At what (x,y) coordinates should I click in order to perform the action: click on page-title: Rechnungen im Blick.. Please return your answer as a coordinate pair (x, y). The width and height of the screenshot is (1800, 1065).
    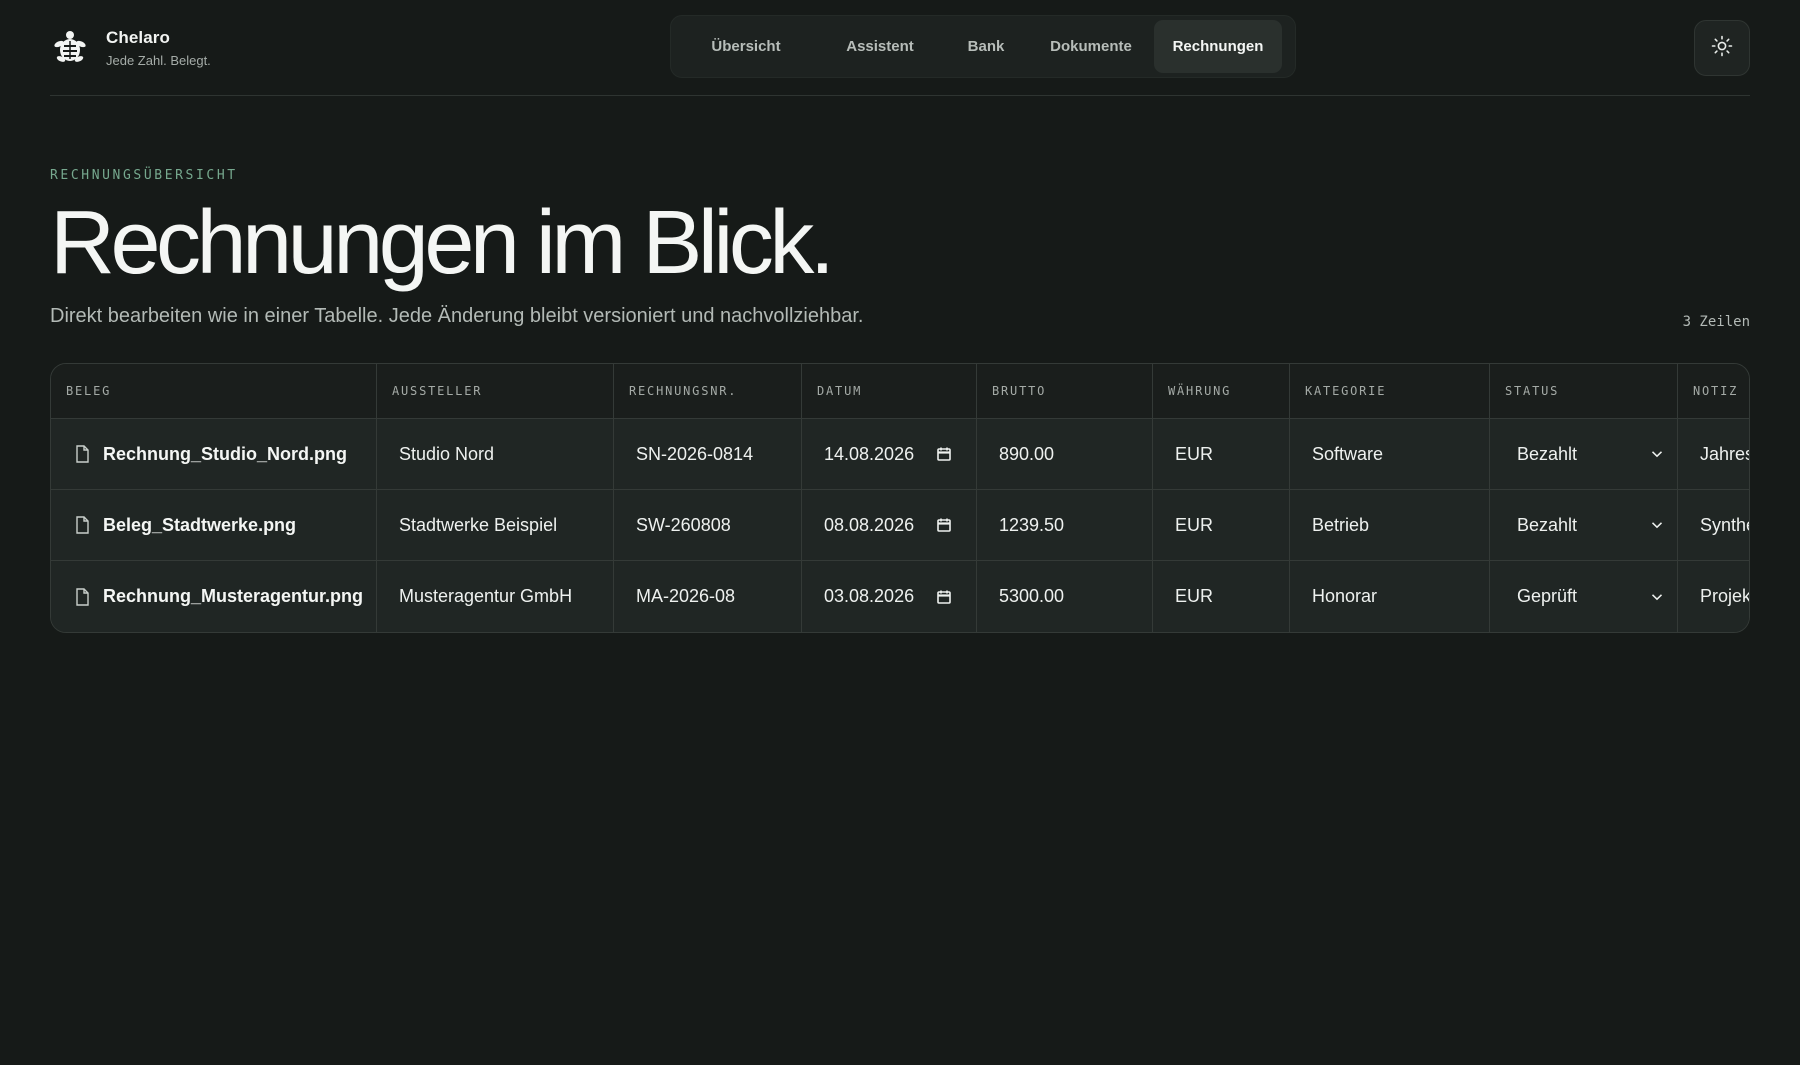
    Looking at the image, I should click on (442, 243).